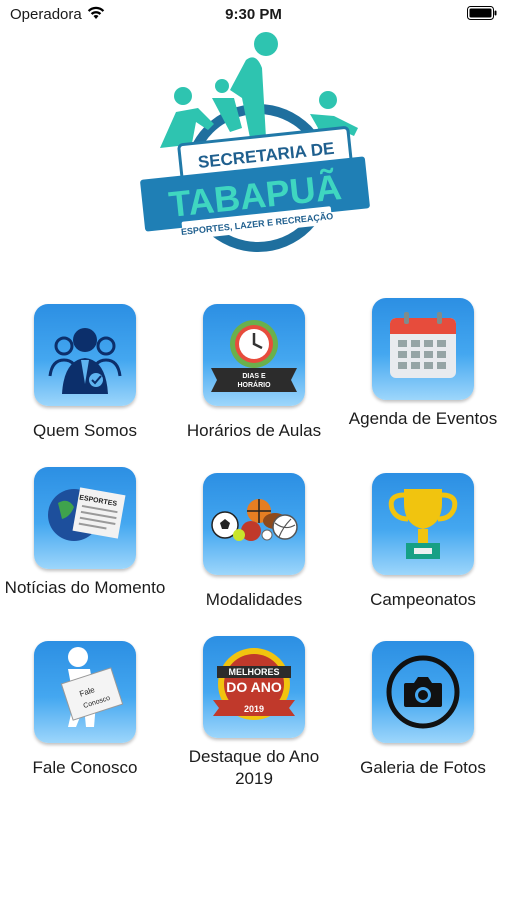 This screenshot has height=900, width=507. I want to click on award-badge-icon: MELHORES DO ANO 2019, so click(254, 684).